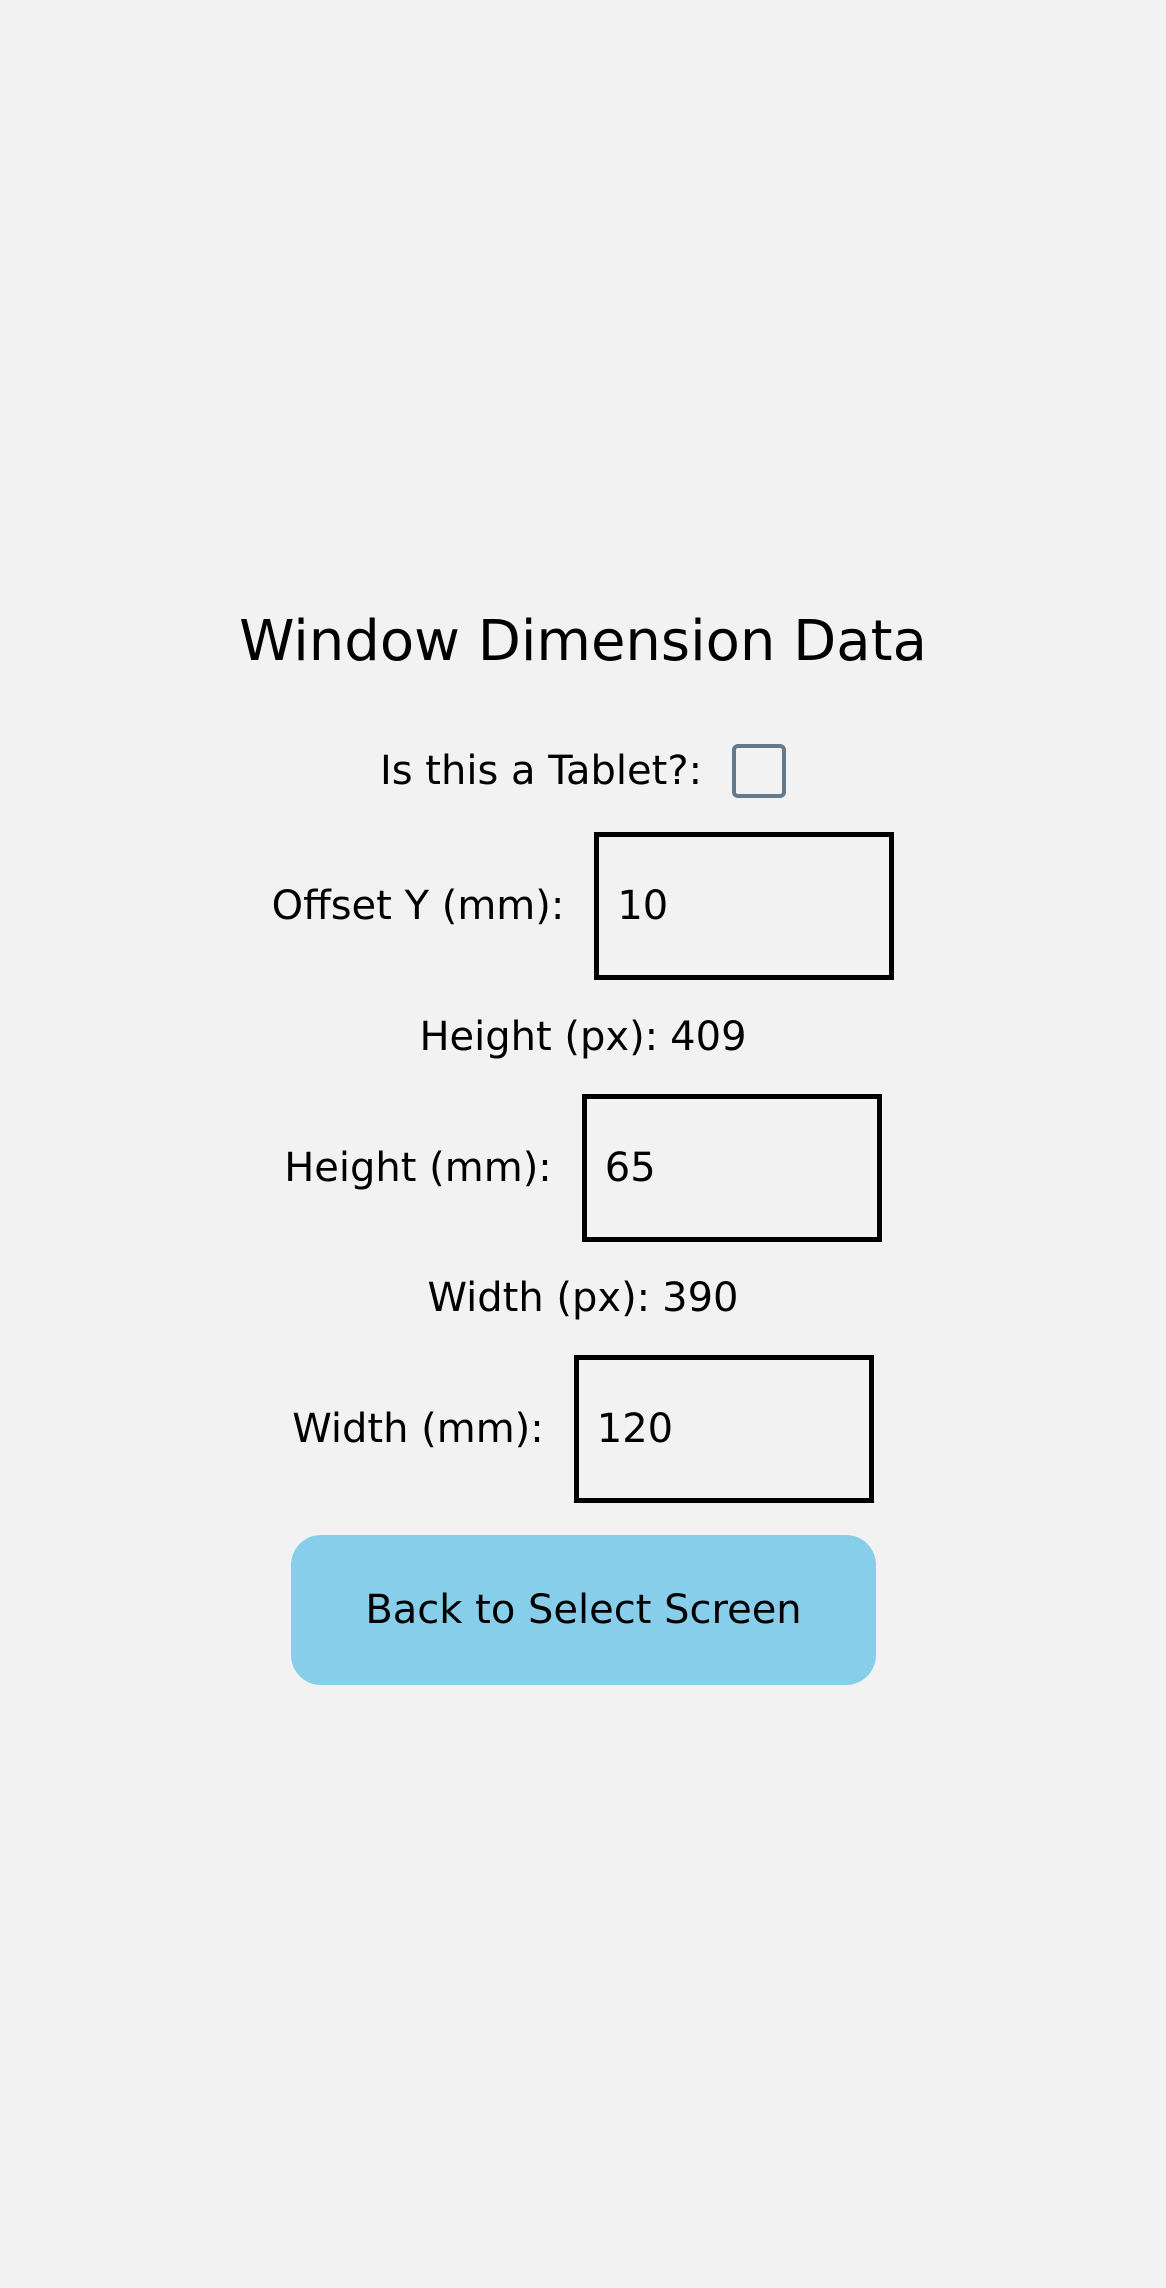  I want to click on width-px-value: 390, so click(700, 1298).